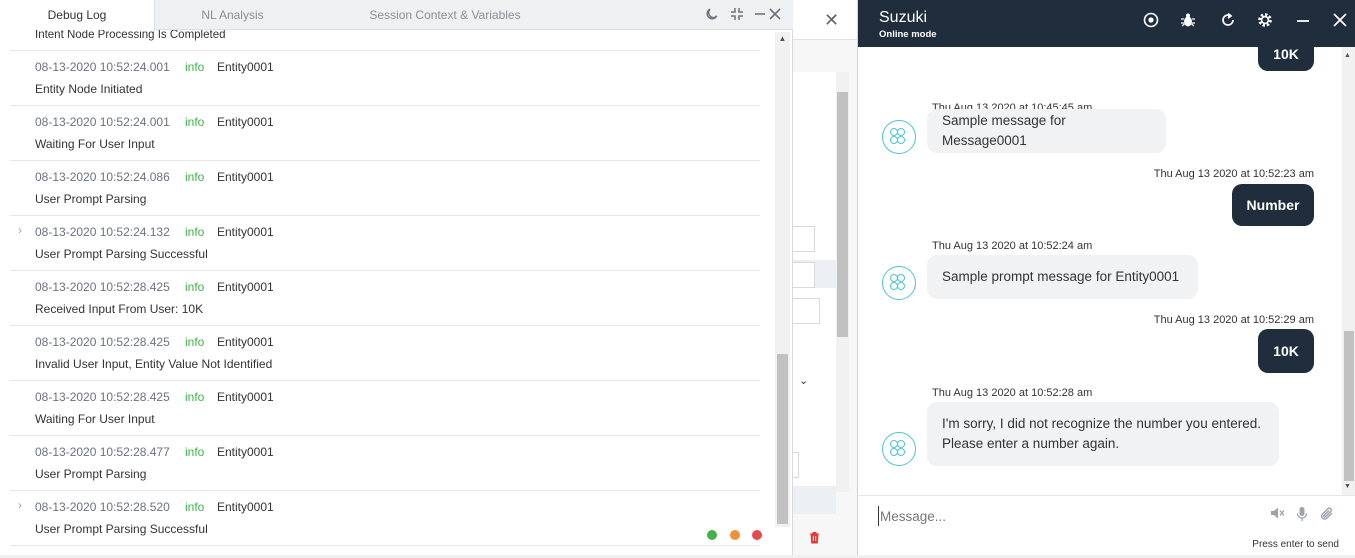  I want to click on background-window: ✕ ⌄, so click(825, 277).